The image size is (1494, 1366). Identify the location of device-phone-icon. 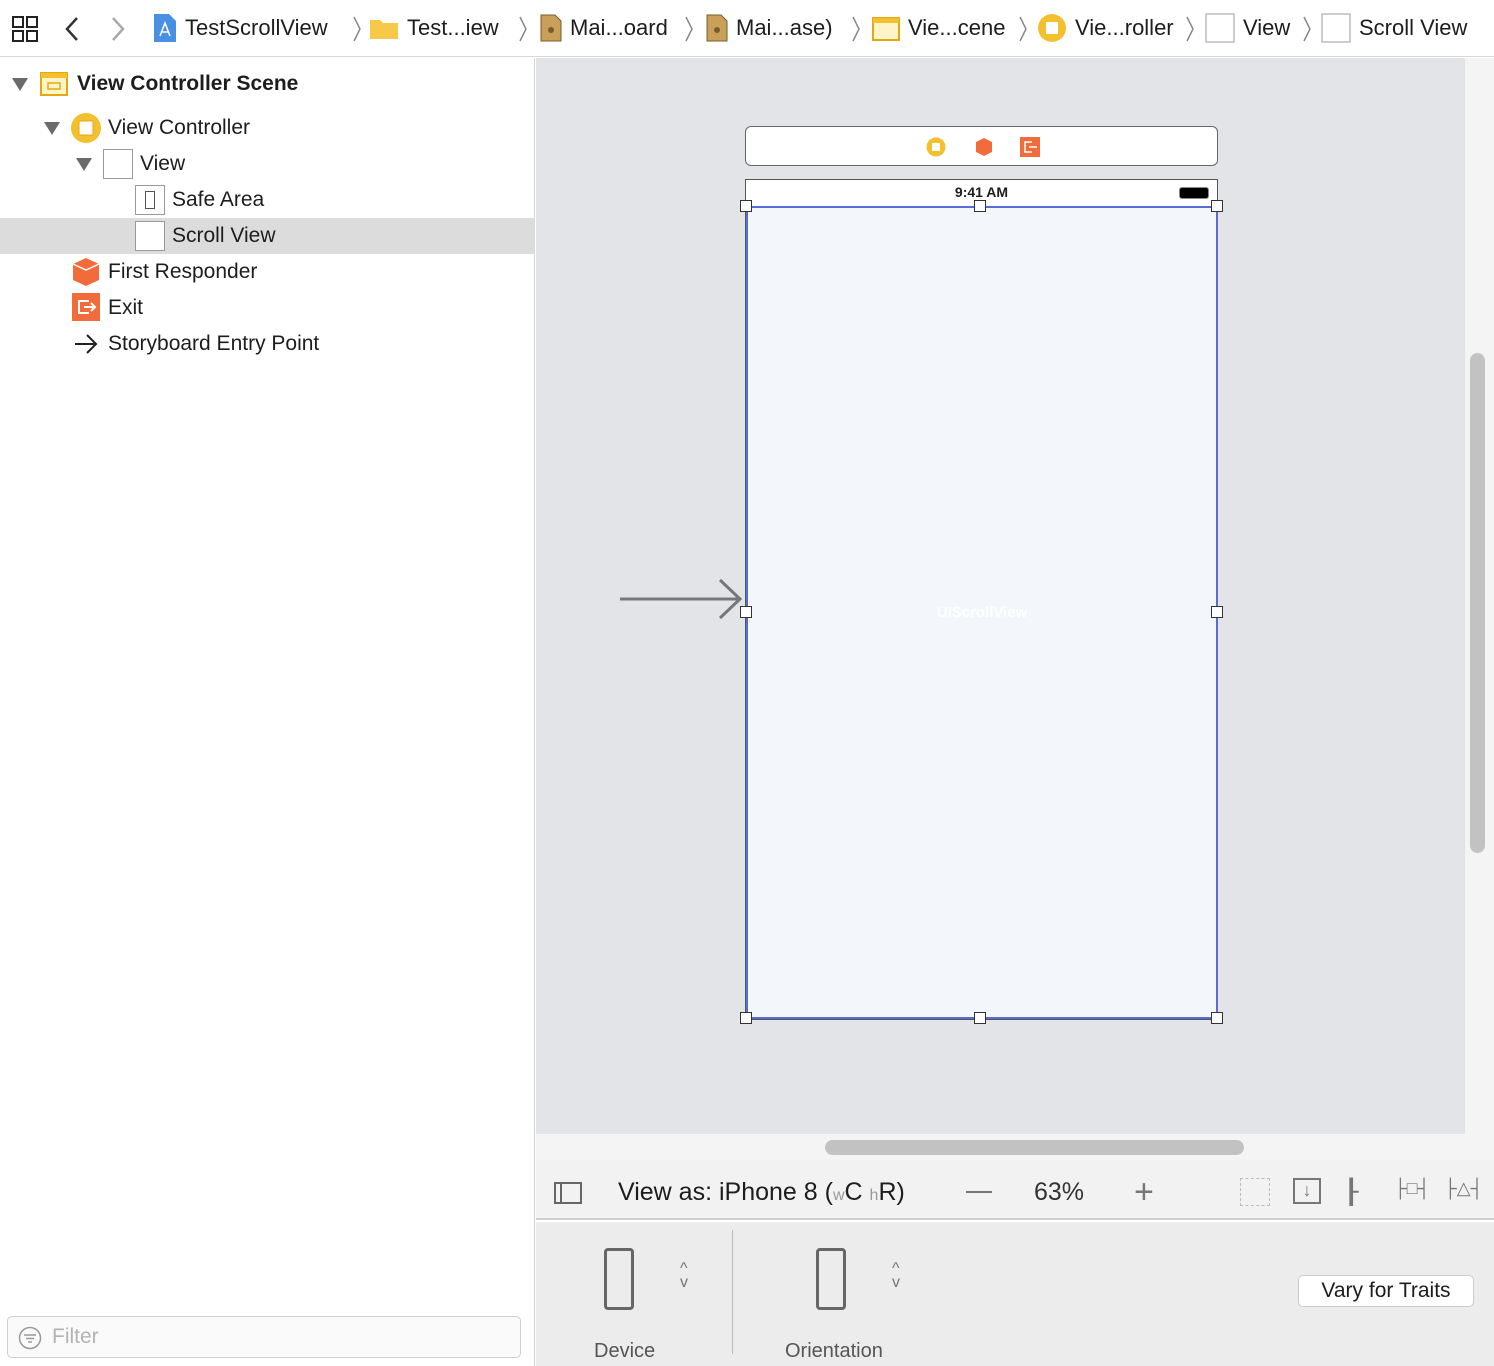
(619, 1279).